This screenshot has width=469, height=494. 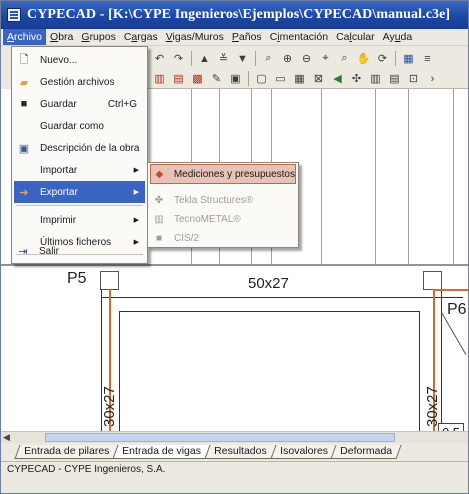 I want to click on opening-tool-icon: ▭, so click(x=280, y=78).